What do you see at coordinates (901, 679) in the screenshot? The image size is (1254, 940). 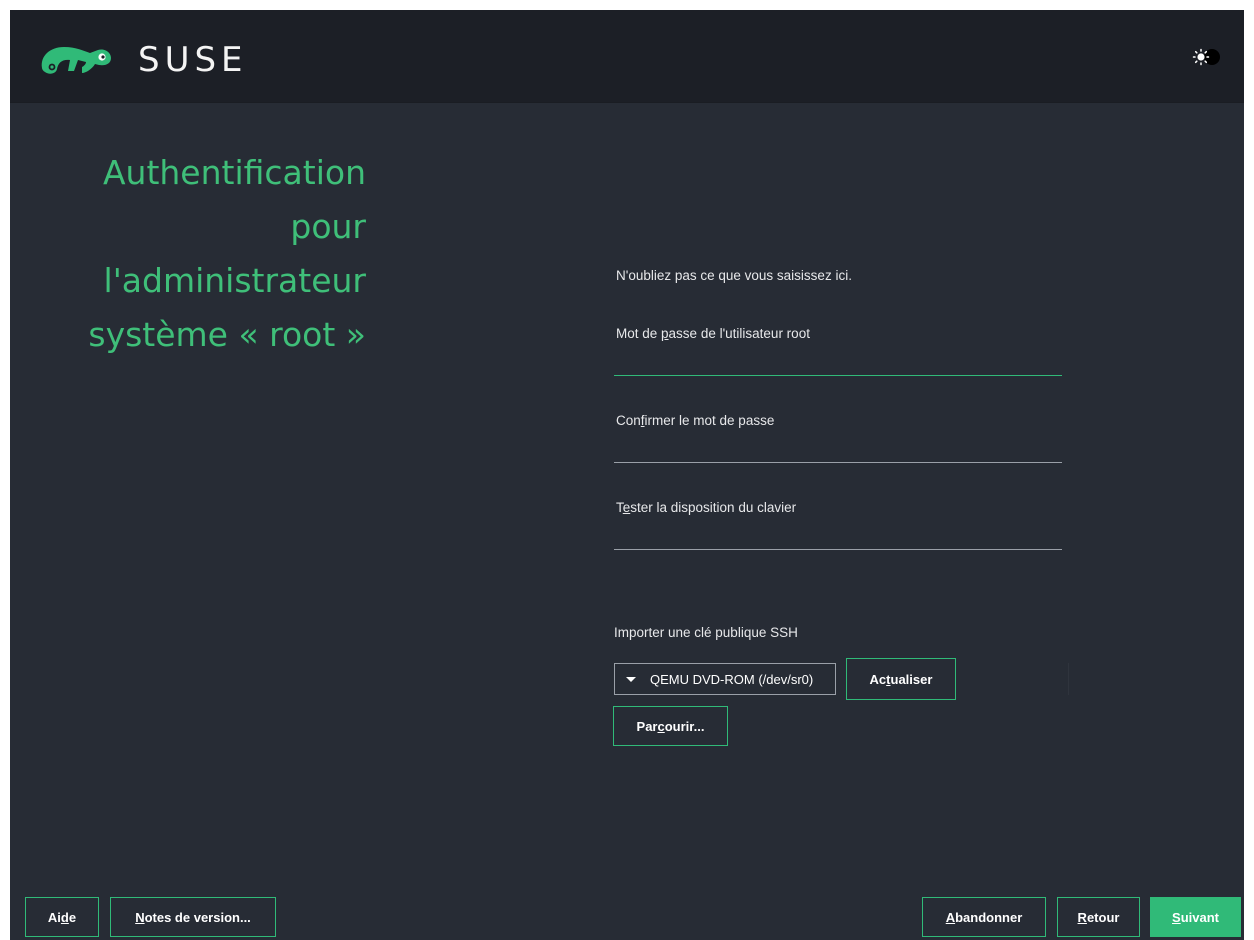 I see `refresh-button: Ac t ualiser` at bounding box center [901, 679].